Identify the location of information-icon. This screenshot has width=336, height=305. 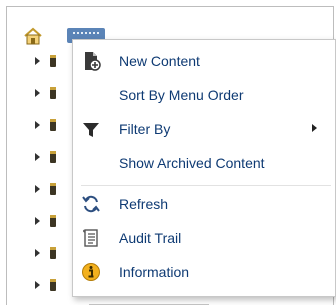
(91, 272).